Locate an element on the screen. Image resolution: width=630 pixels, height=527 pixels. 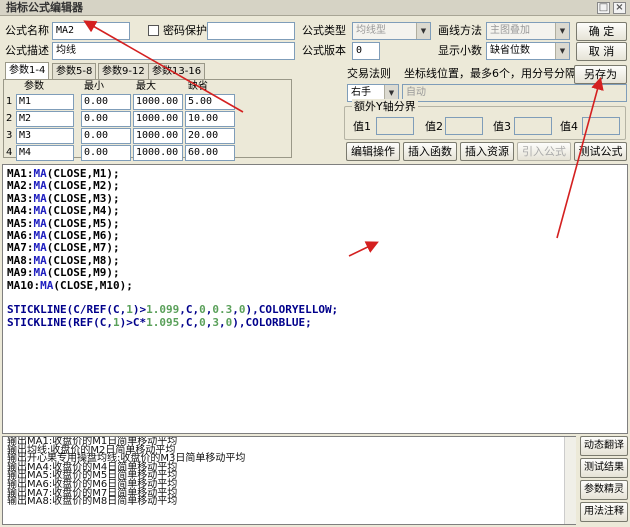
save-as-button: 另存为 is located at coordinates (600, 74).